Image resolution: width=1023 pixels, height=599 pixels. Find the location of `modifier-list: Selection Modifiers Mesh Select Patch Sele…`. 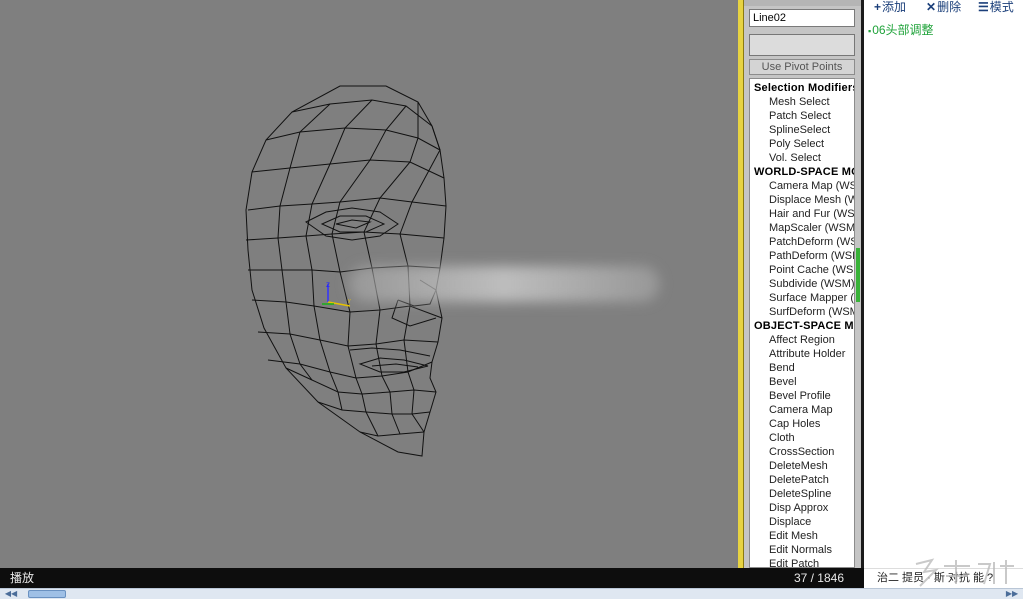

modifier-list: Selection Modifiers Mesh Select Patch Sele… is located at coordinates (802, 323).